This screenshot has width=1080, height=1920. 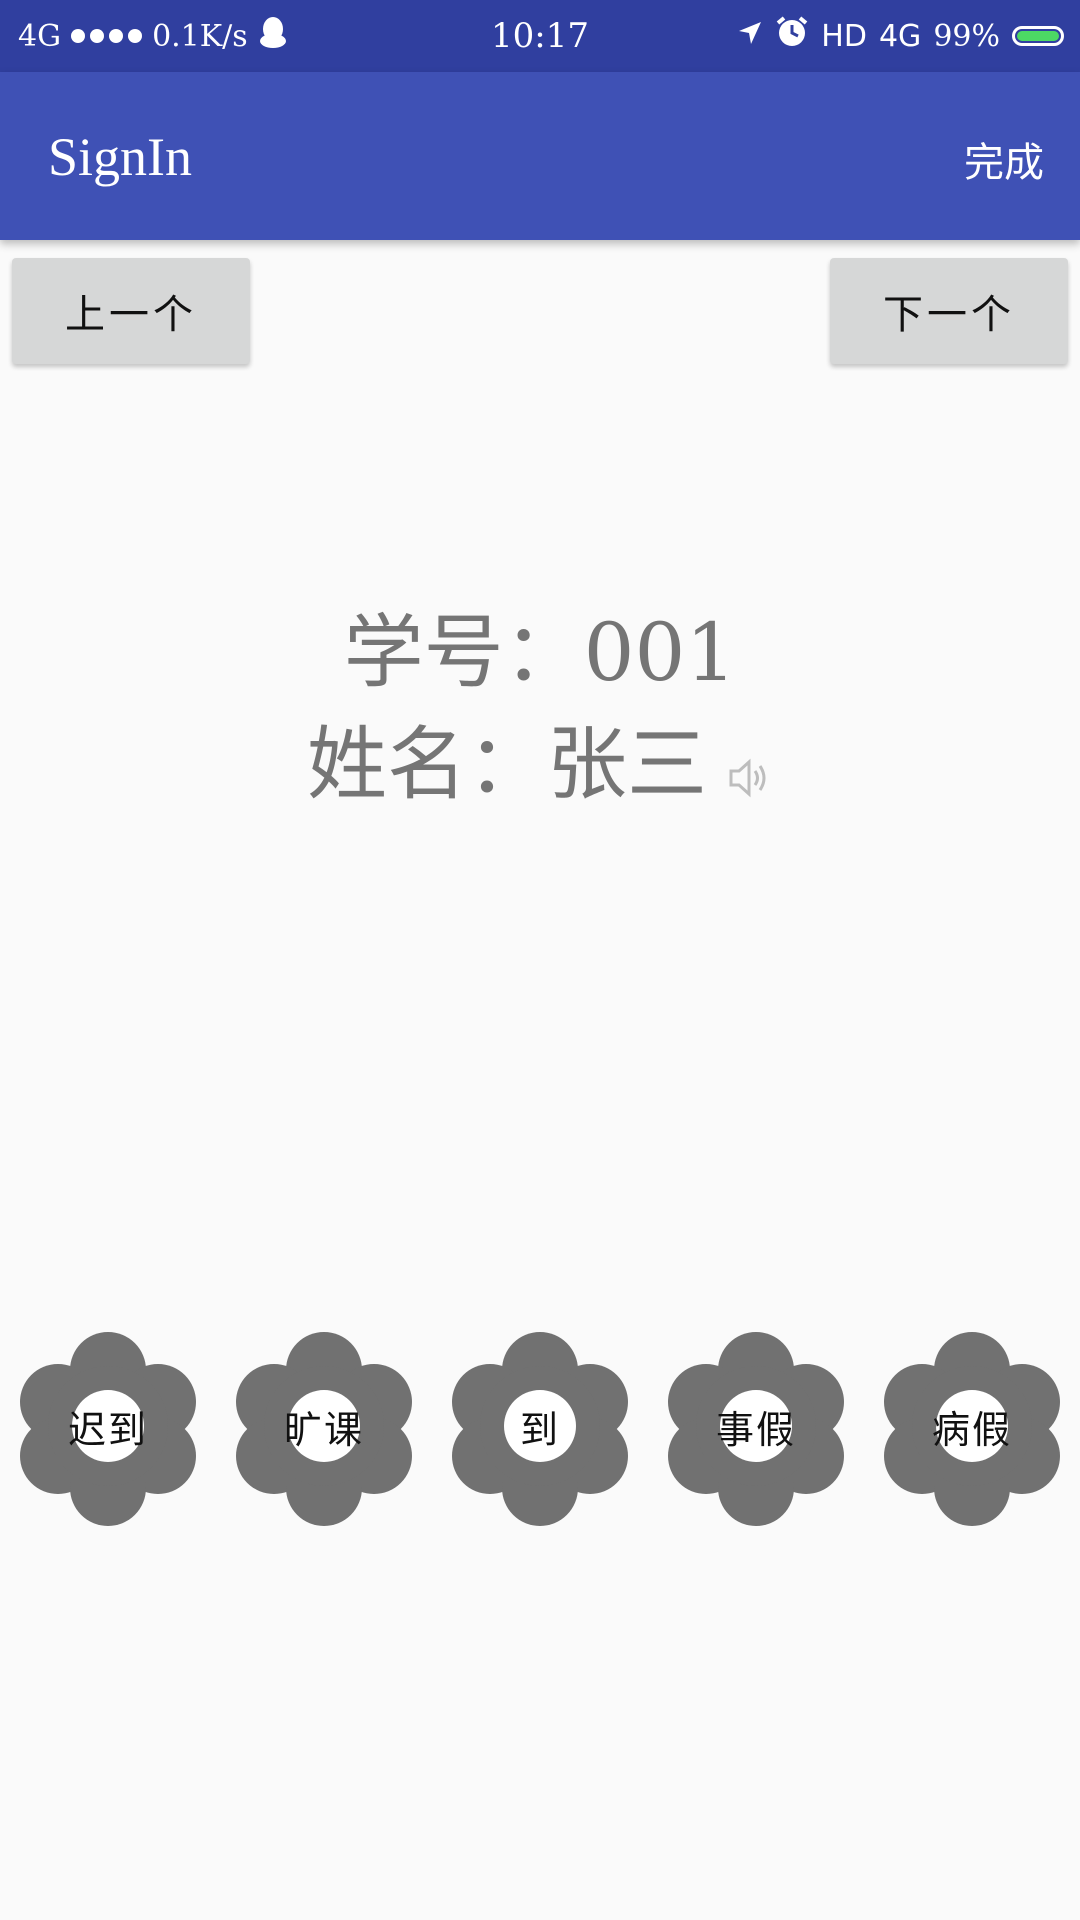 What do you see at coordinates (844, 36) in the screenshot?
I see `hd-indicator: HD` at bounding box center [844, 36].